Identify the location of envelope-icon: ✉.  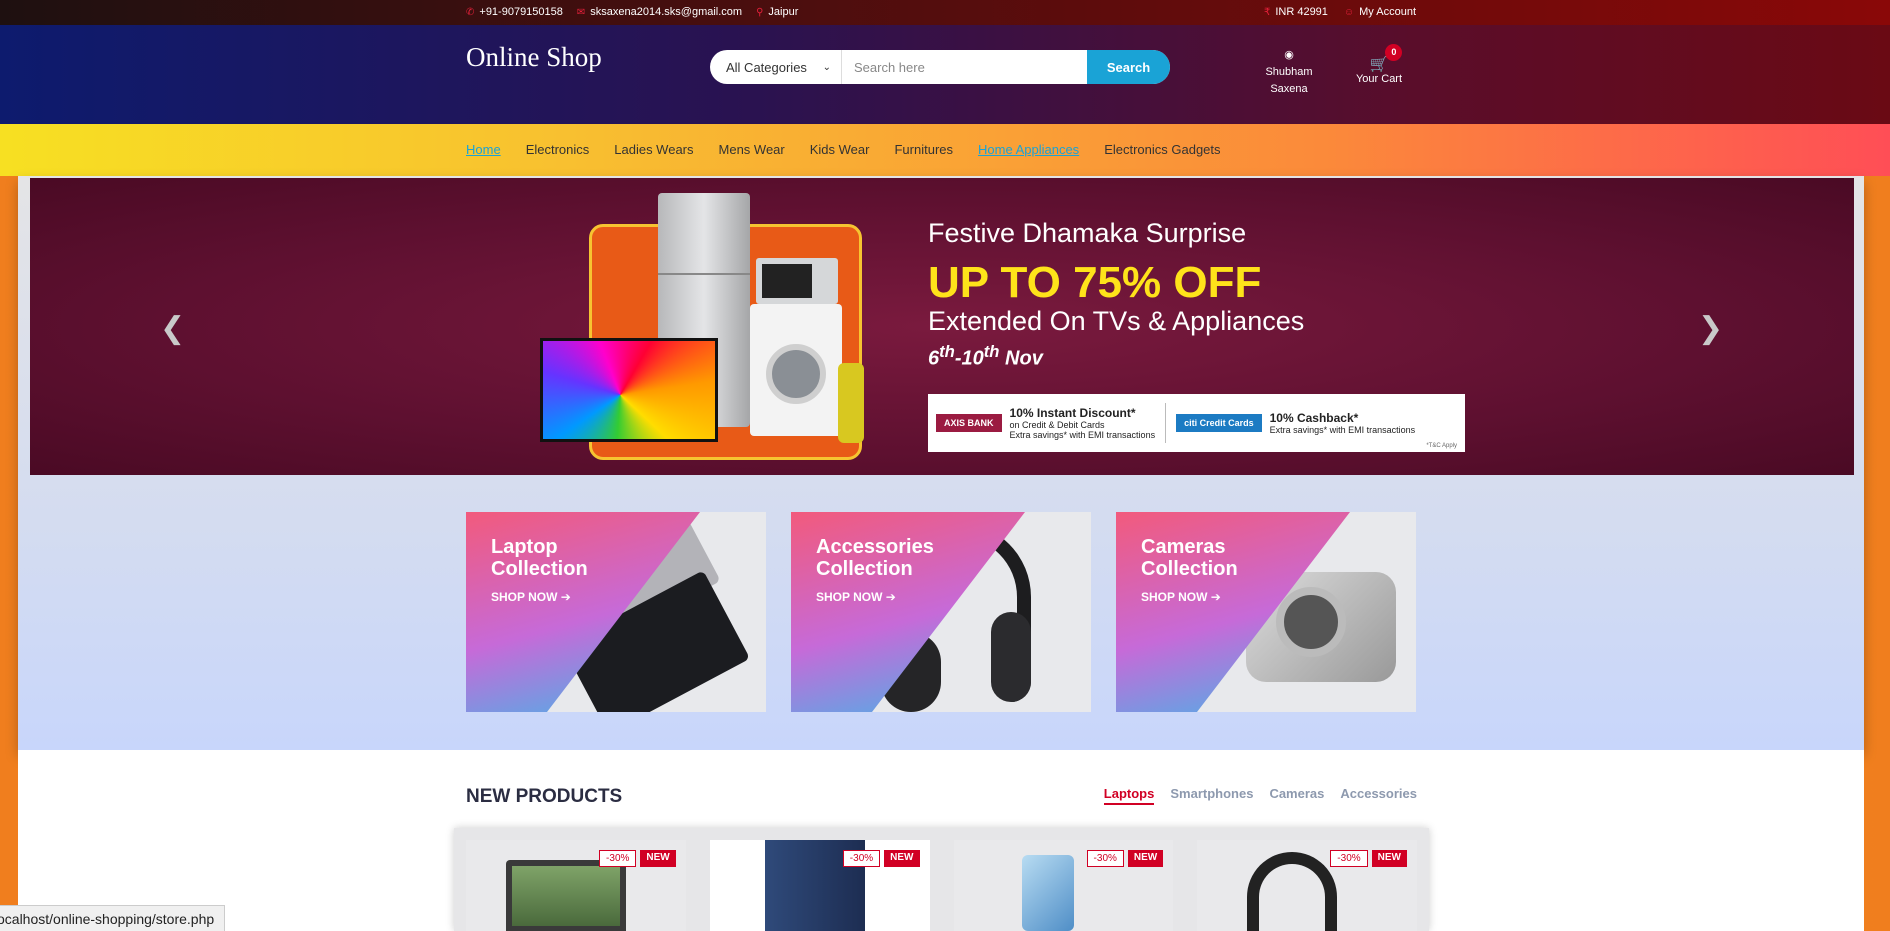
(581, 12).